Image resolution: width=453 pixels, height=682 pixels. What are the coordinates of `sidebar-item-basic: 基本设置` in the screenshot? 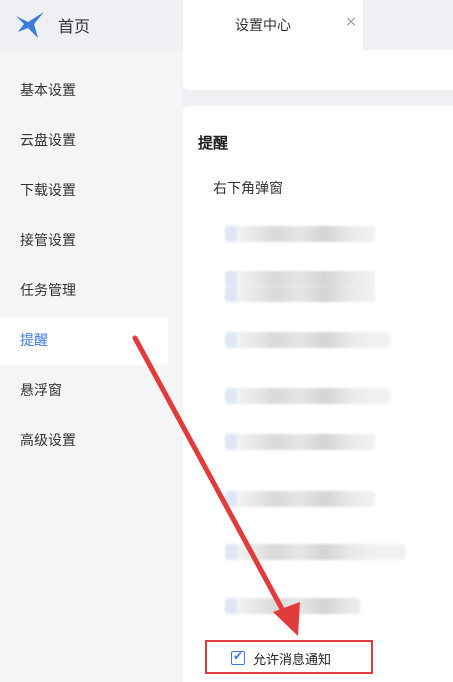 It's located at (84, 91).